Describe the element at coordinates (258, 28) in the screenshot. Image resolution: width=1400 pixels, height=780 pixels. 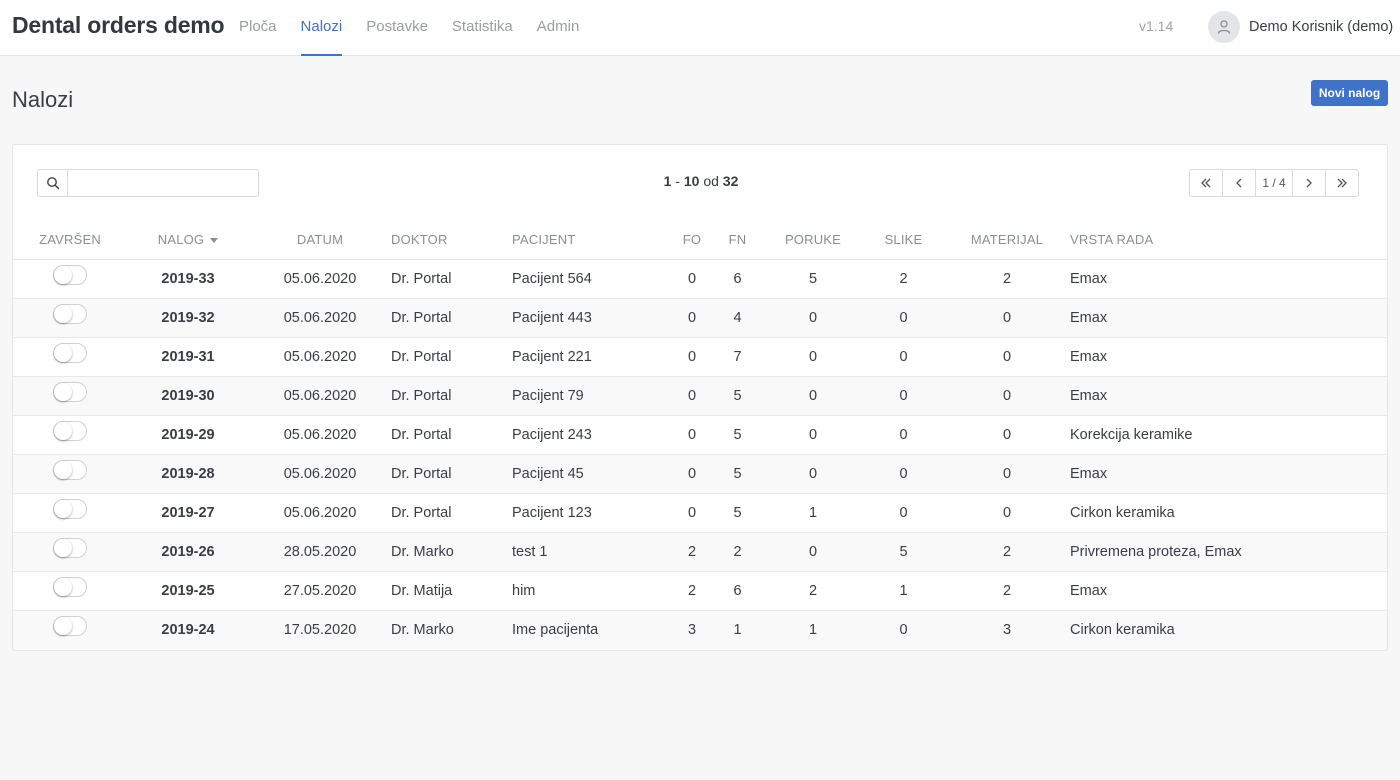
I see `nav-item-ploca: Ploča` at that location.